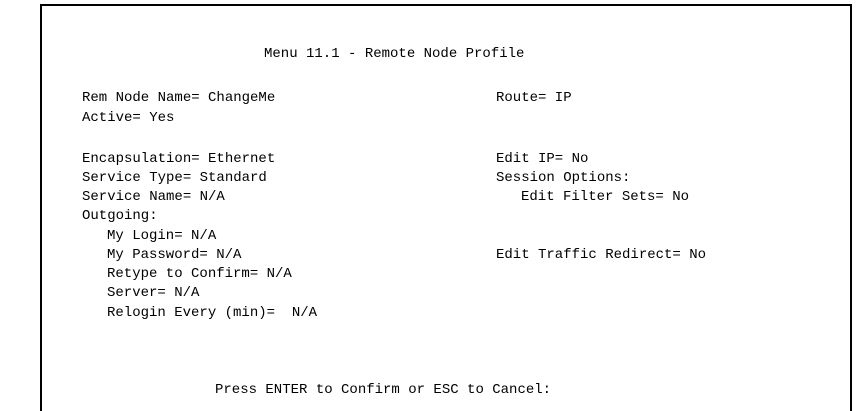 The image size is (857, 411). Describe the element at coordinates (153, 293) in the screenshot. I see `server-field: Server= N/A` at that location.